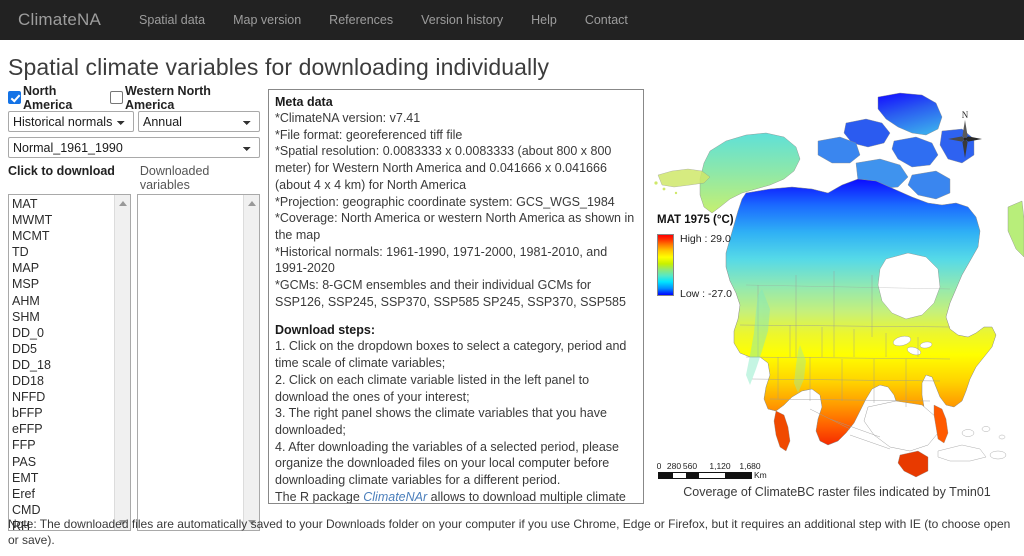 The width and height of the screenshot is (1024, 556). I want to click on list-item: SHM, so click(70, 317).